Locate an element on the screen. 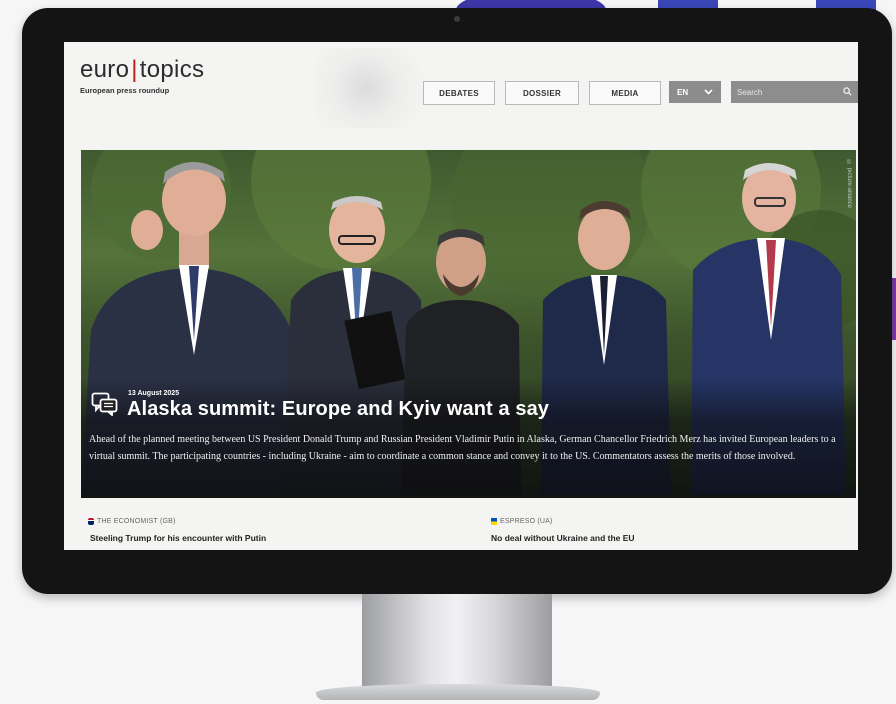 Image resolution: width=896 pixels, height=704 pixels. article-date: 13 August 2025 is located at coordinates (154, 393).